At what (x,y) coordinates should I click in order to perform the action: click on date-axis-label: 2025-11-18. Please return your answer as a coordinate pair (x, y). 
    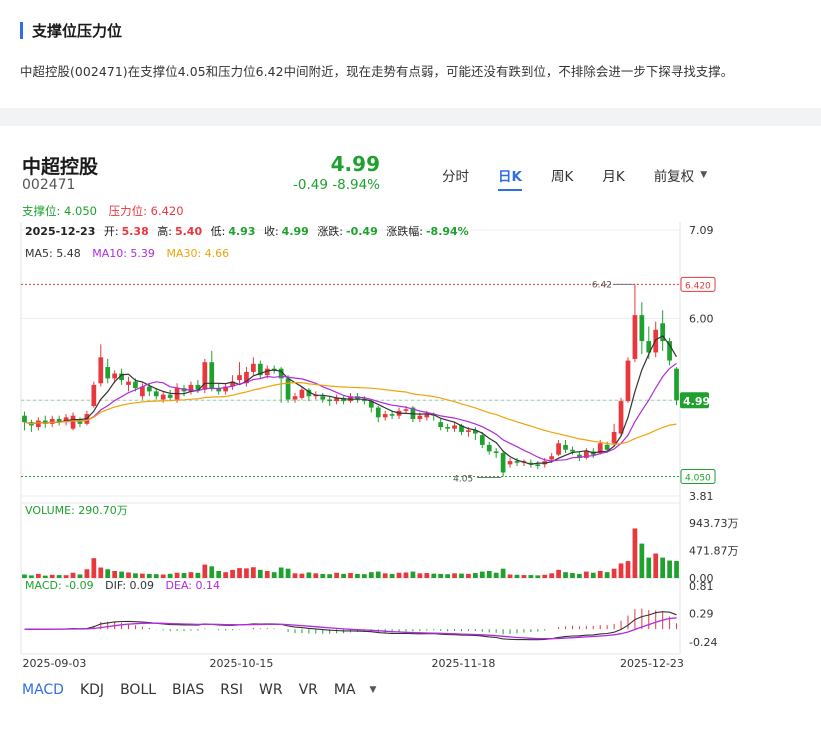
    Looking at the image, I should click on (463, 663).